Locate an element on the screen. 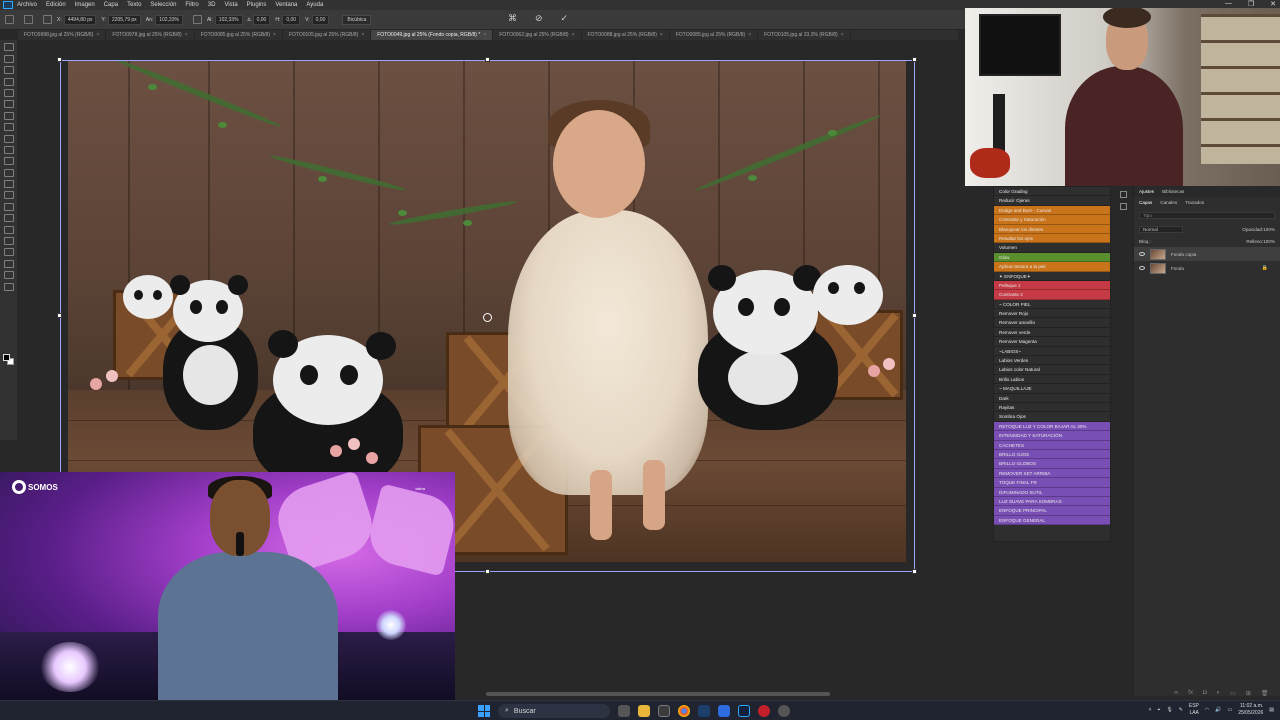  task-view-icon is located at coordinates (624, 711).